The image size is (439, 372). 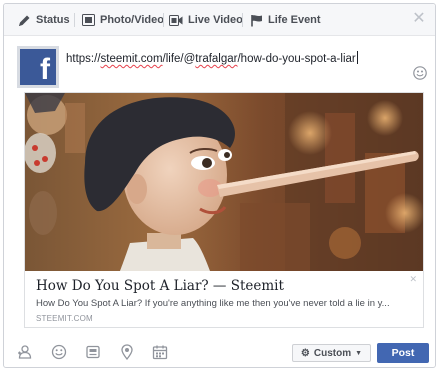 I want to click on pencil-icon, so click(x=24, y=20).